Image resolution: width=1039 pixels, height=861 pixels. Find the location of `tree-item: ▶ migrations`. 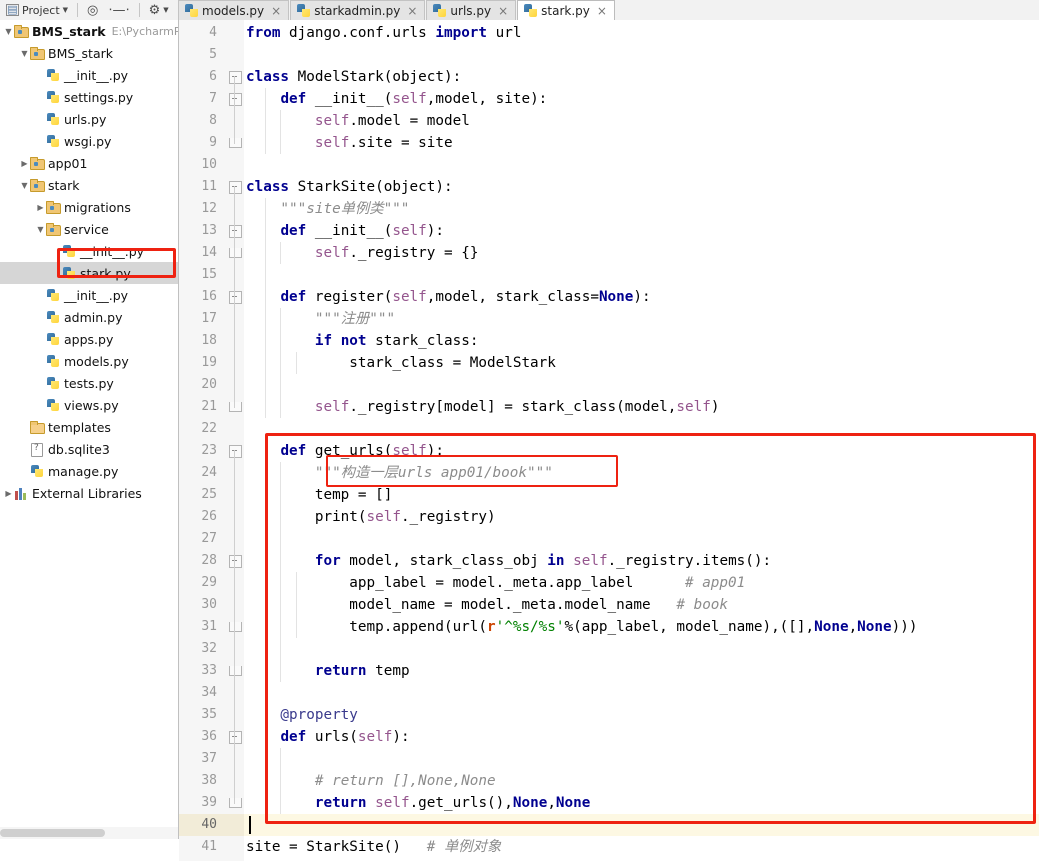

tree-item: ▶ migrations is located at coordinates (89, 207).